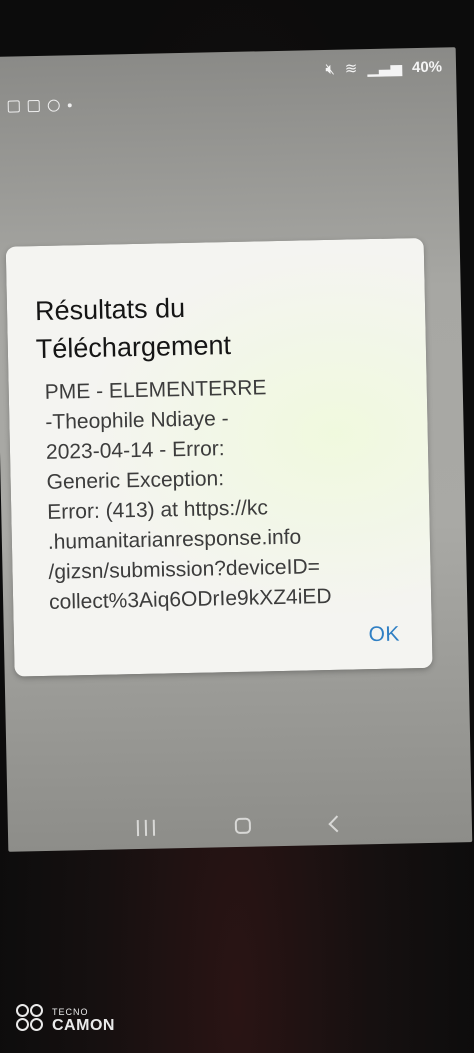 Image resolution: width=474 pixels, height=1053 pixels. I want to click on status-icons: 🔇︎ ≋ ▁▃▅ 40%, so click(383, 68).